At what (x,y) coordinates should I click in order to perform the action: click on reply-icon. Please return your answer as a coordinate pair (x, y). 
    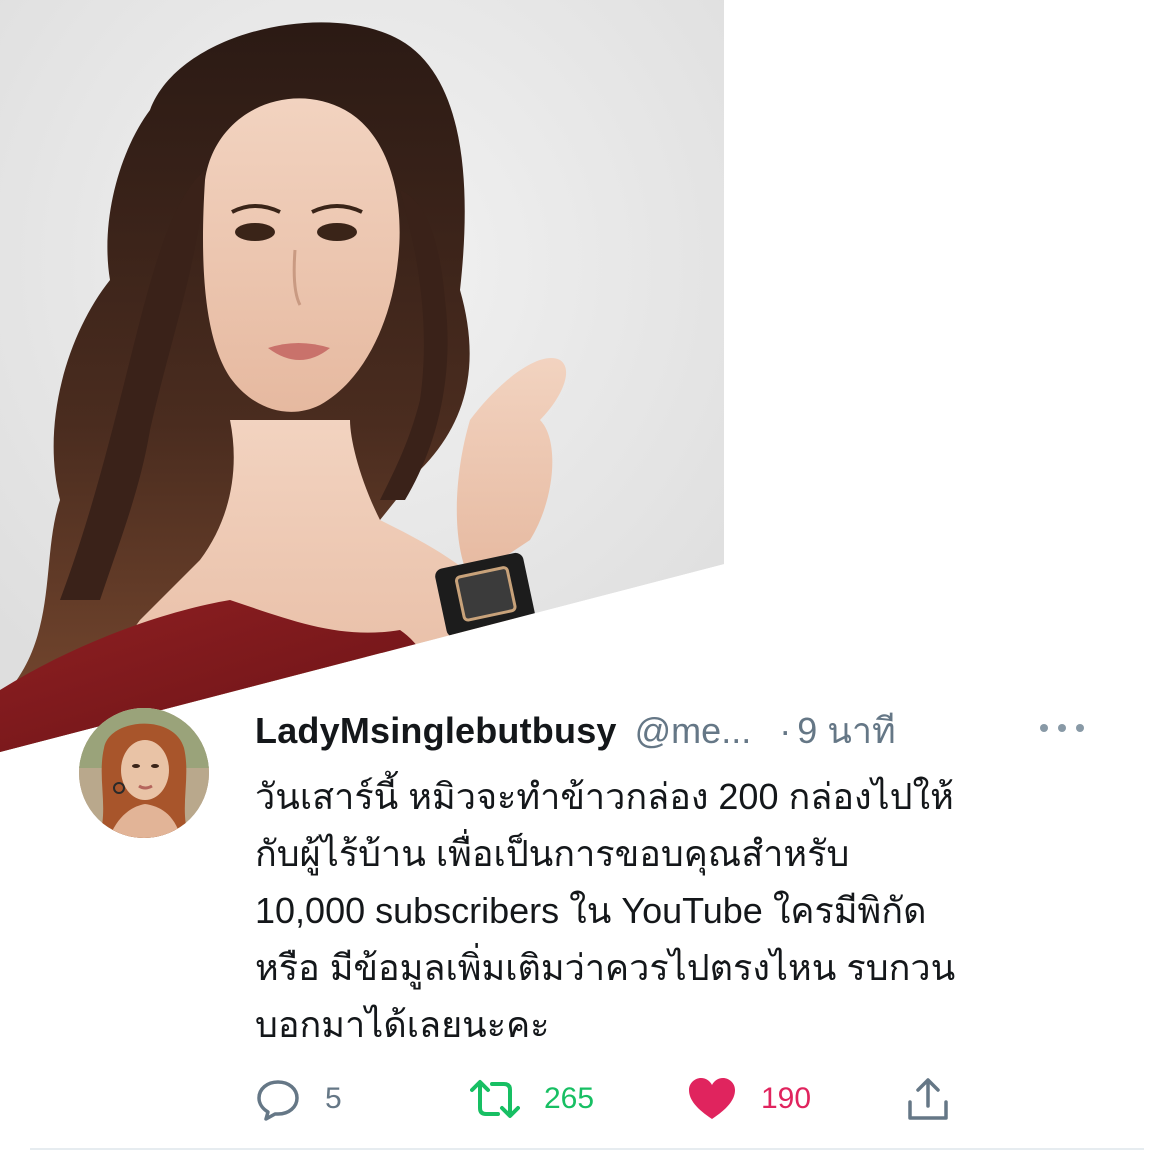
    Looking at the image, I should click on (278, 1100).